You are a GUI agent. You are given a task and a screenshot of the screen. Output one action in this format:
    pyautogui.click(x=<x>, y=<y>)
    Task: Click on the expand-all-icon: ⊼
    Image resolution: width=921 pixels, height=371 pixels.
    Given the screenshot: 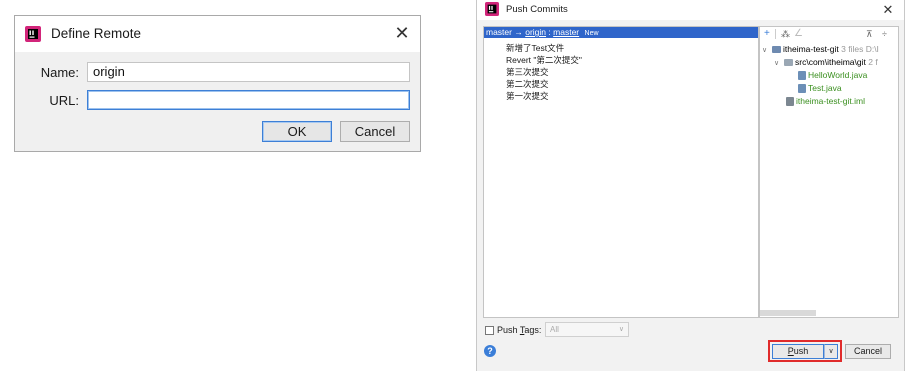 What is the action you would take?
    pyautogui.click(x=869, y=34)
    